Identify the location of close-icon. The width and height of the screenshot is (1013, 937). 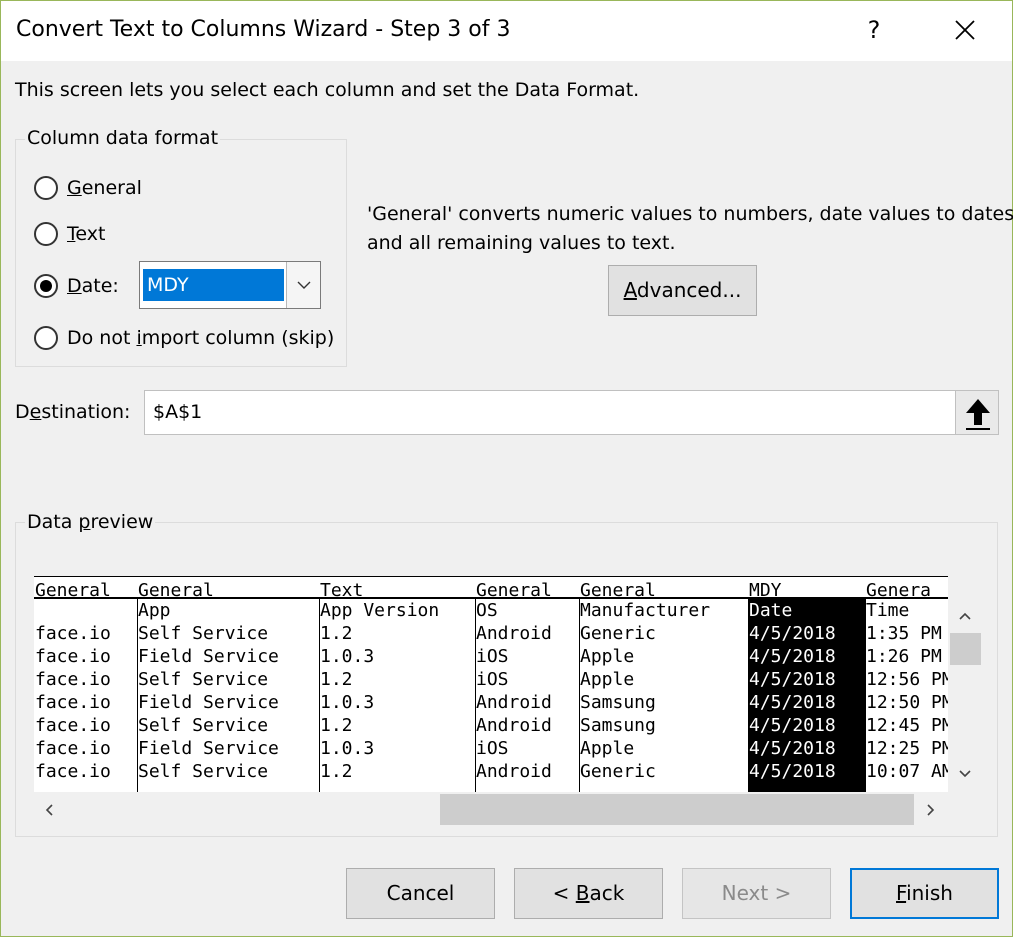
(965, 30).